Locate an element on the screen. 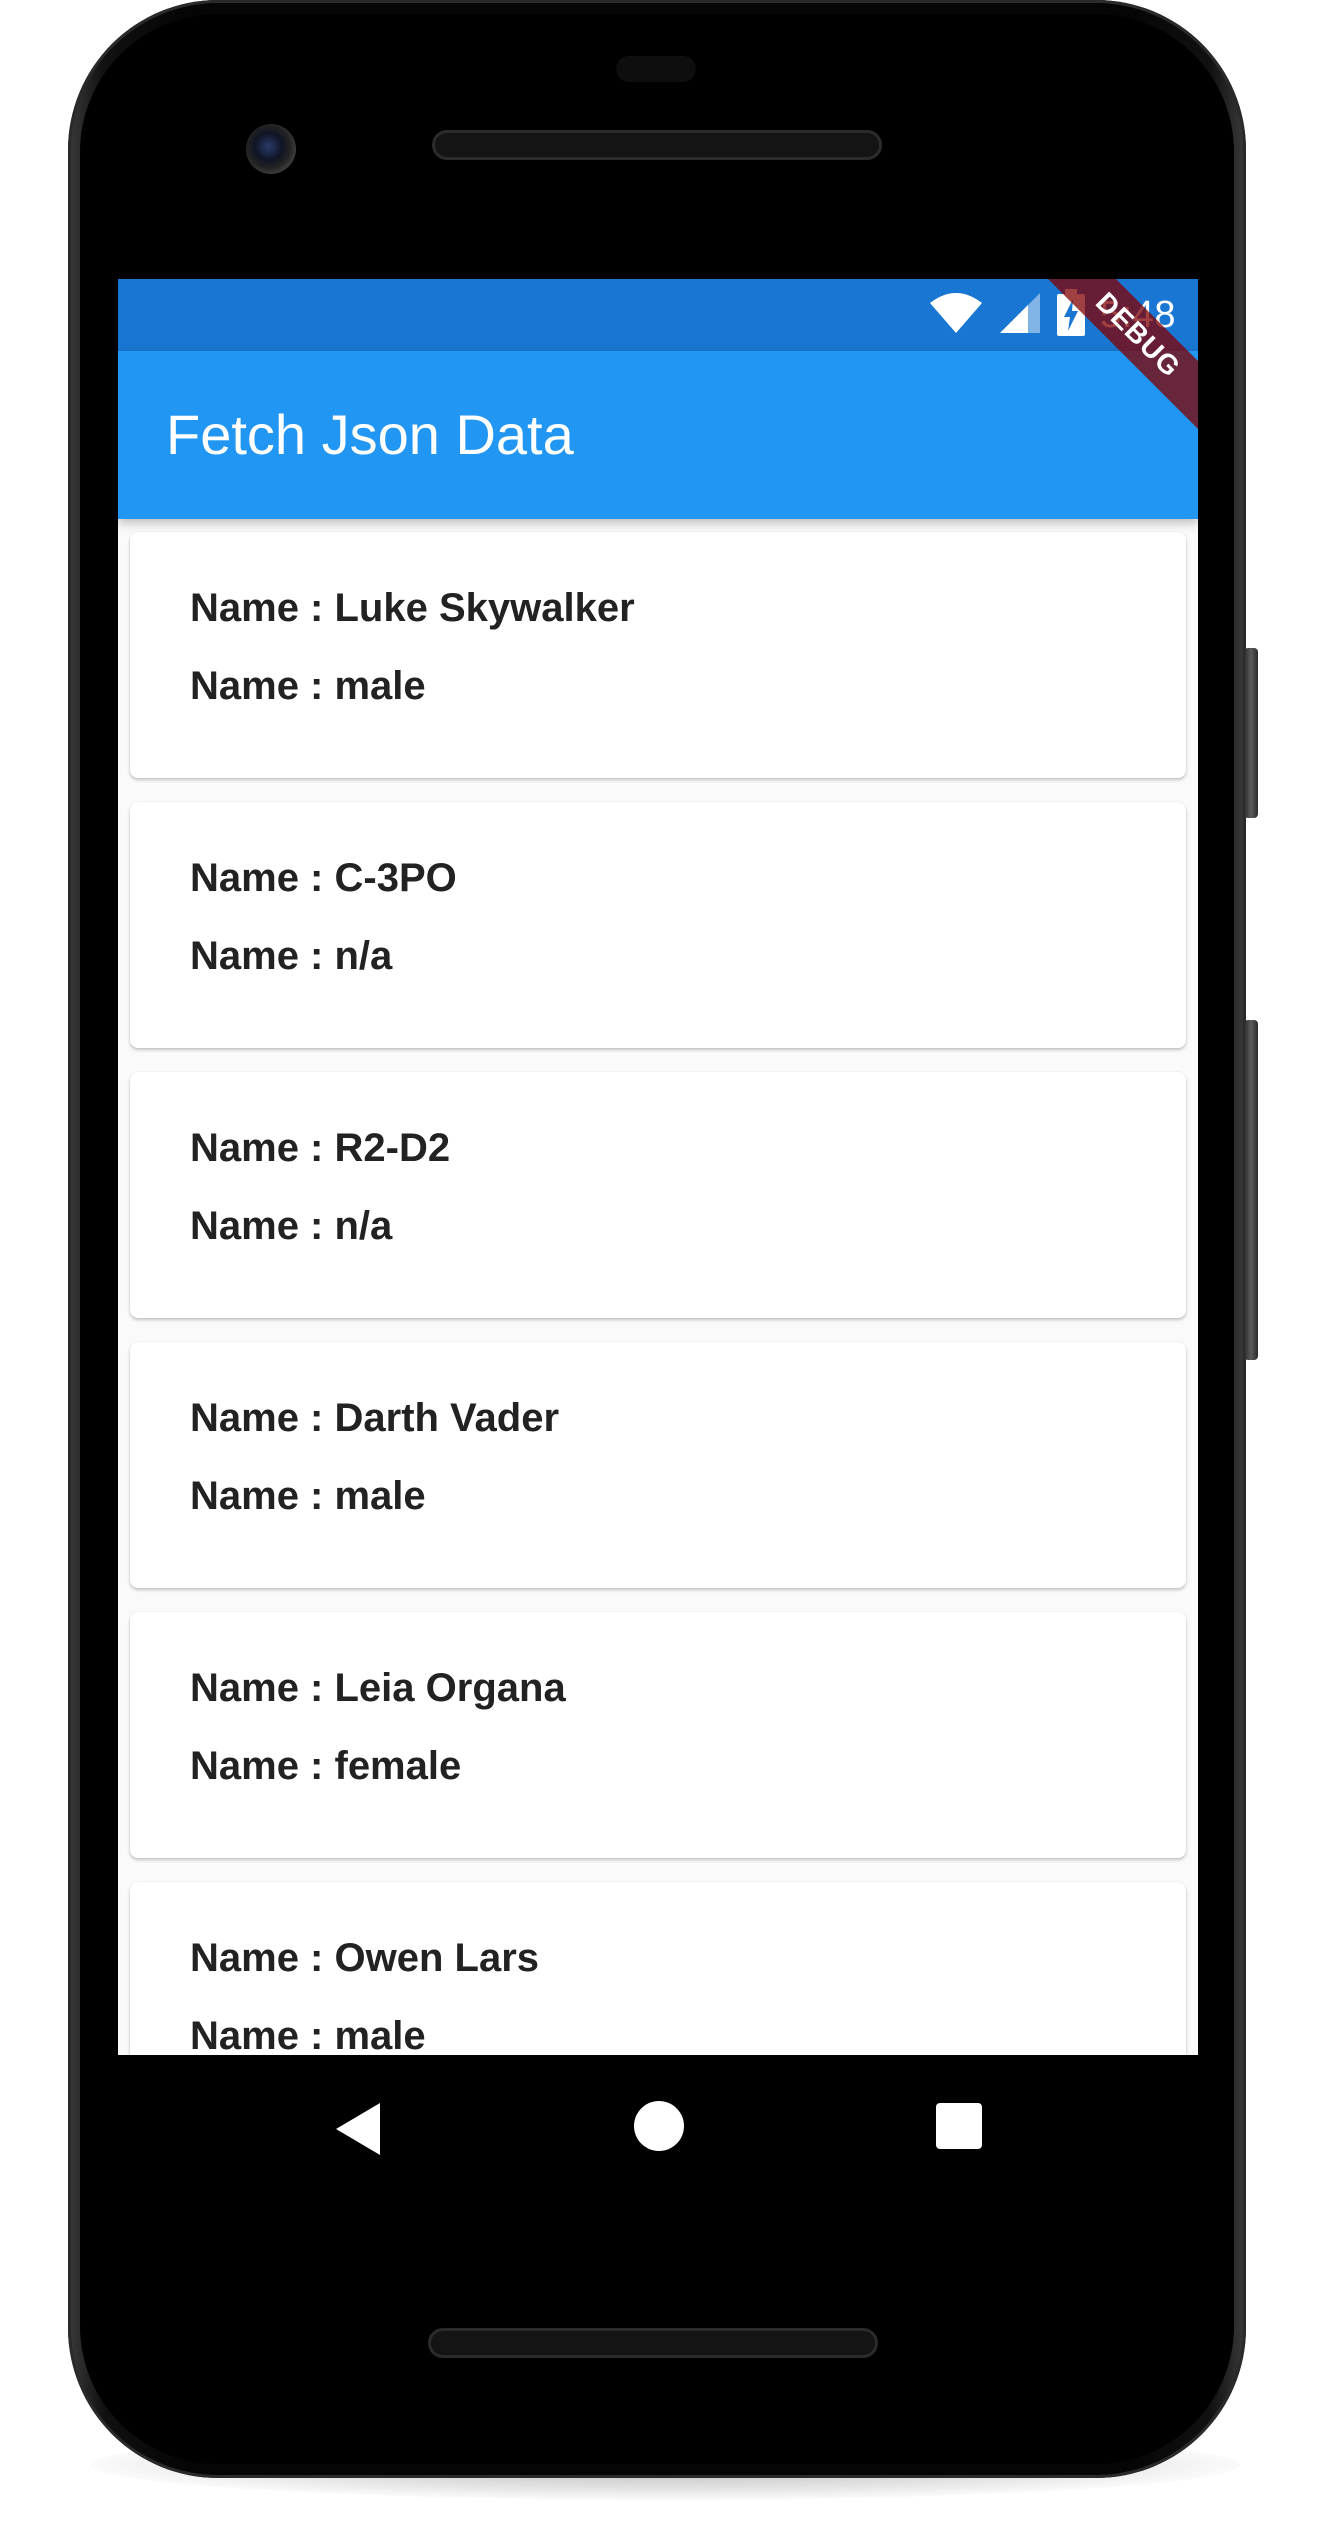 This screenshot has width=1330, height=2532. list-item: Name : Owen Lars Name : male is located at coordinates (658, 1968).